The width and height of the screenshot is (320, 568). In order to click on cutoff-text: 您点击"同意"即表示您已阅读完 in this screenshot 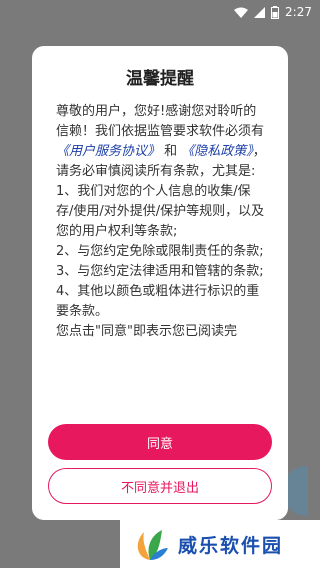, I will do `click(146, 331)`.